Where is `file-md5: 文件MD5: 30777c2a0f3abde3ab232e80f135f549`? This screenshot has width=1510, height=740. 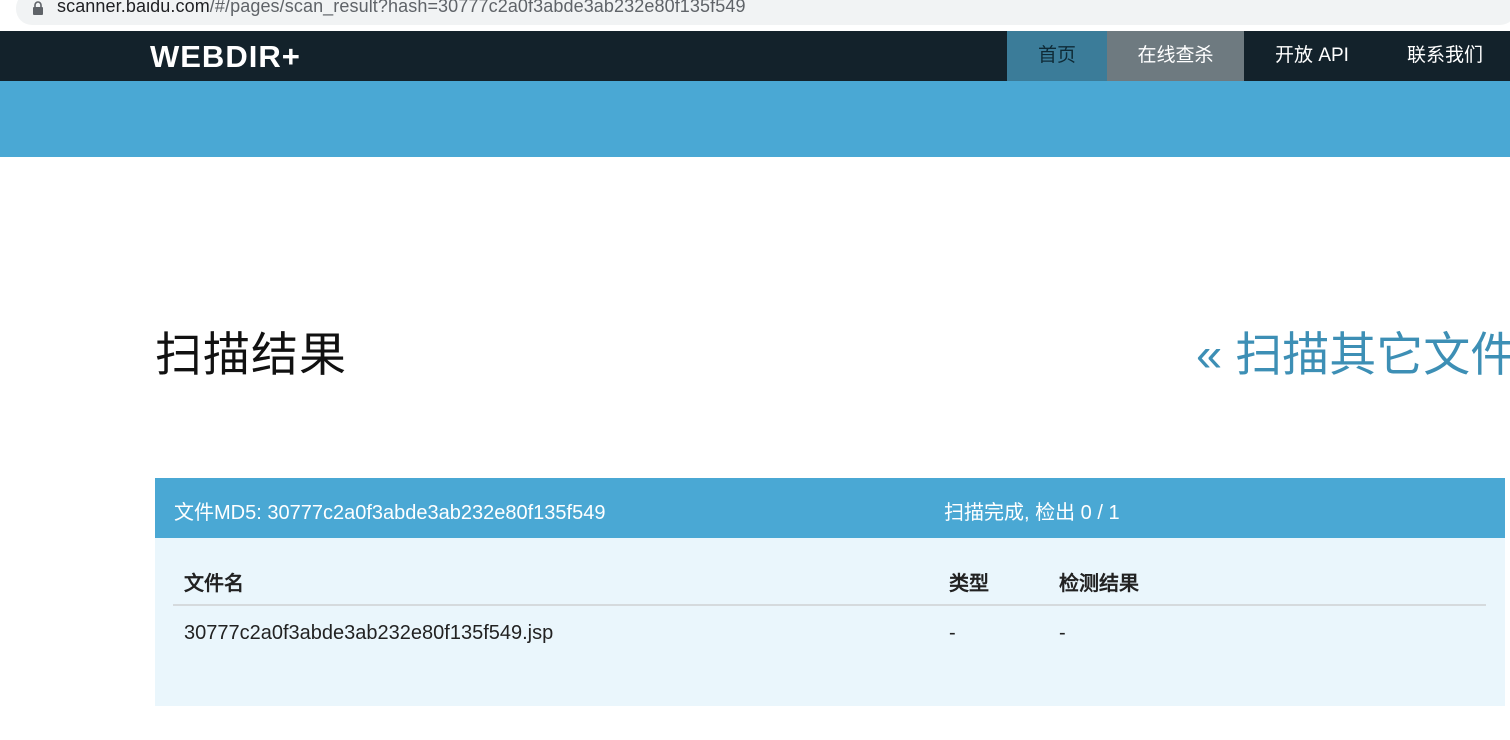 file-md5: 文件MD5: 30777c2a0f3abde3ab232e80f135f549 is located at coordinates (389, 510).